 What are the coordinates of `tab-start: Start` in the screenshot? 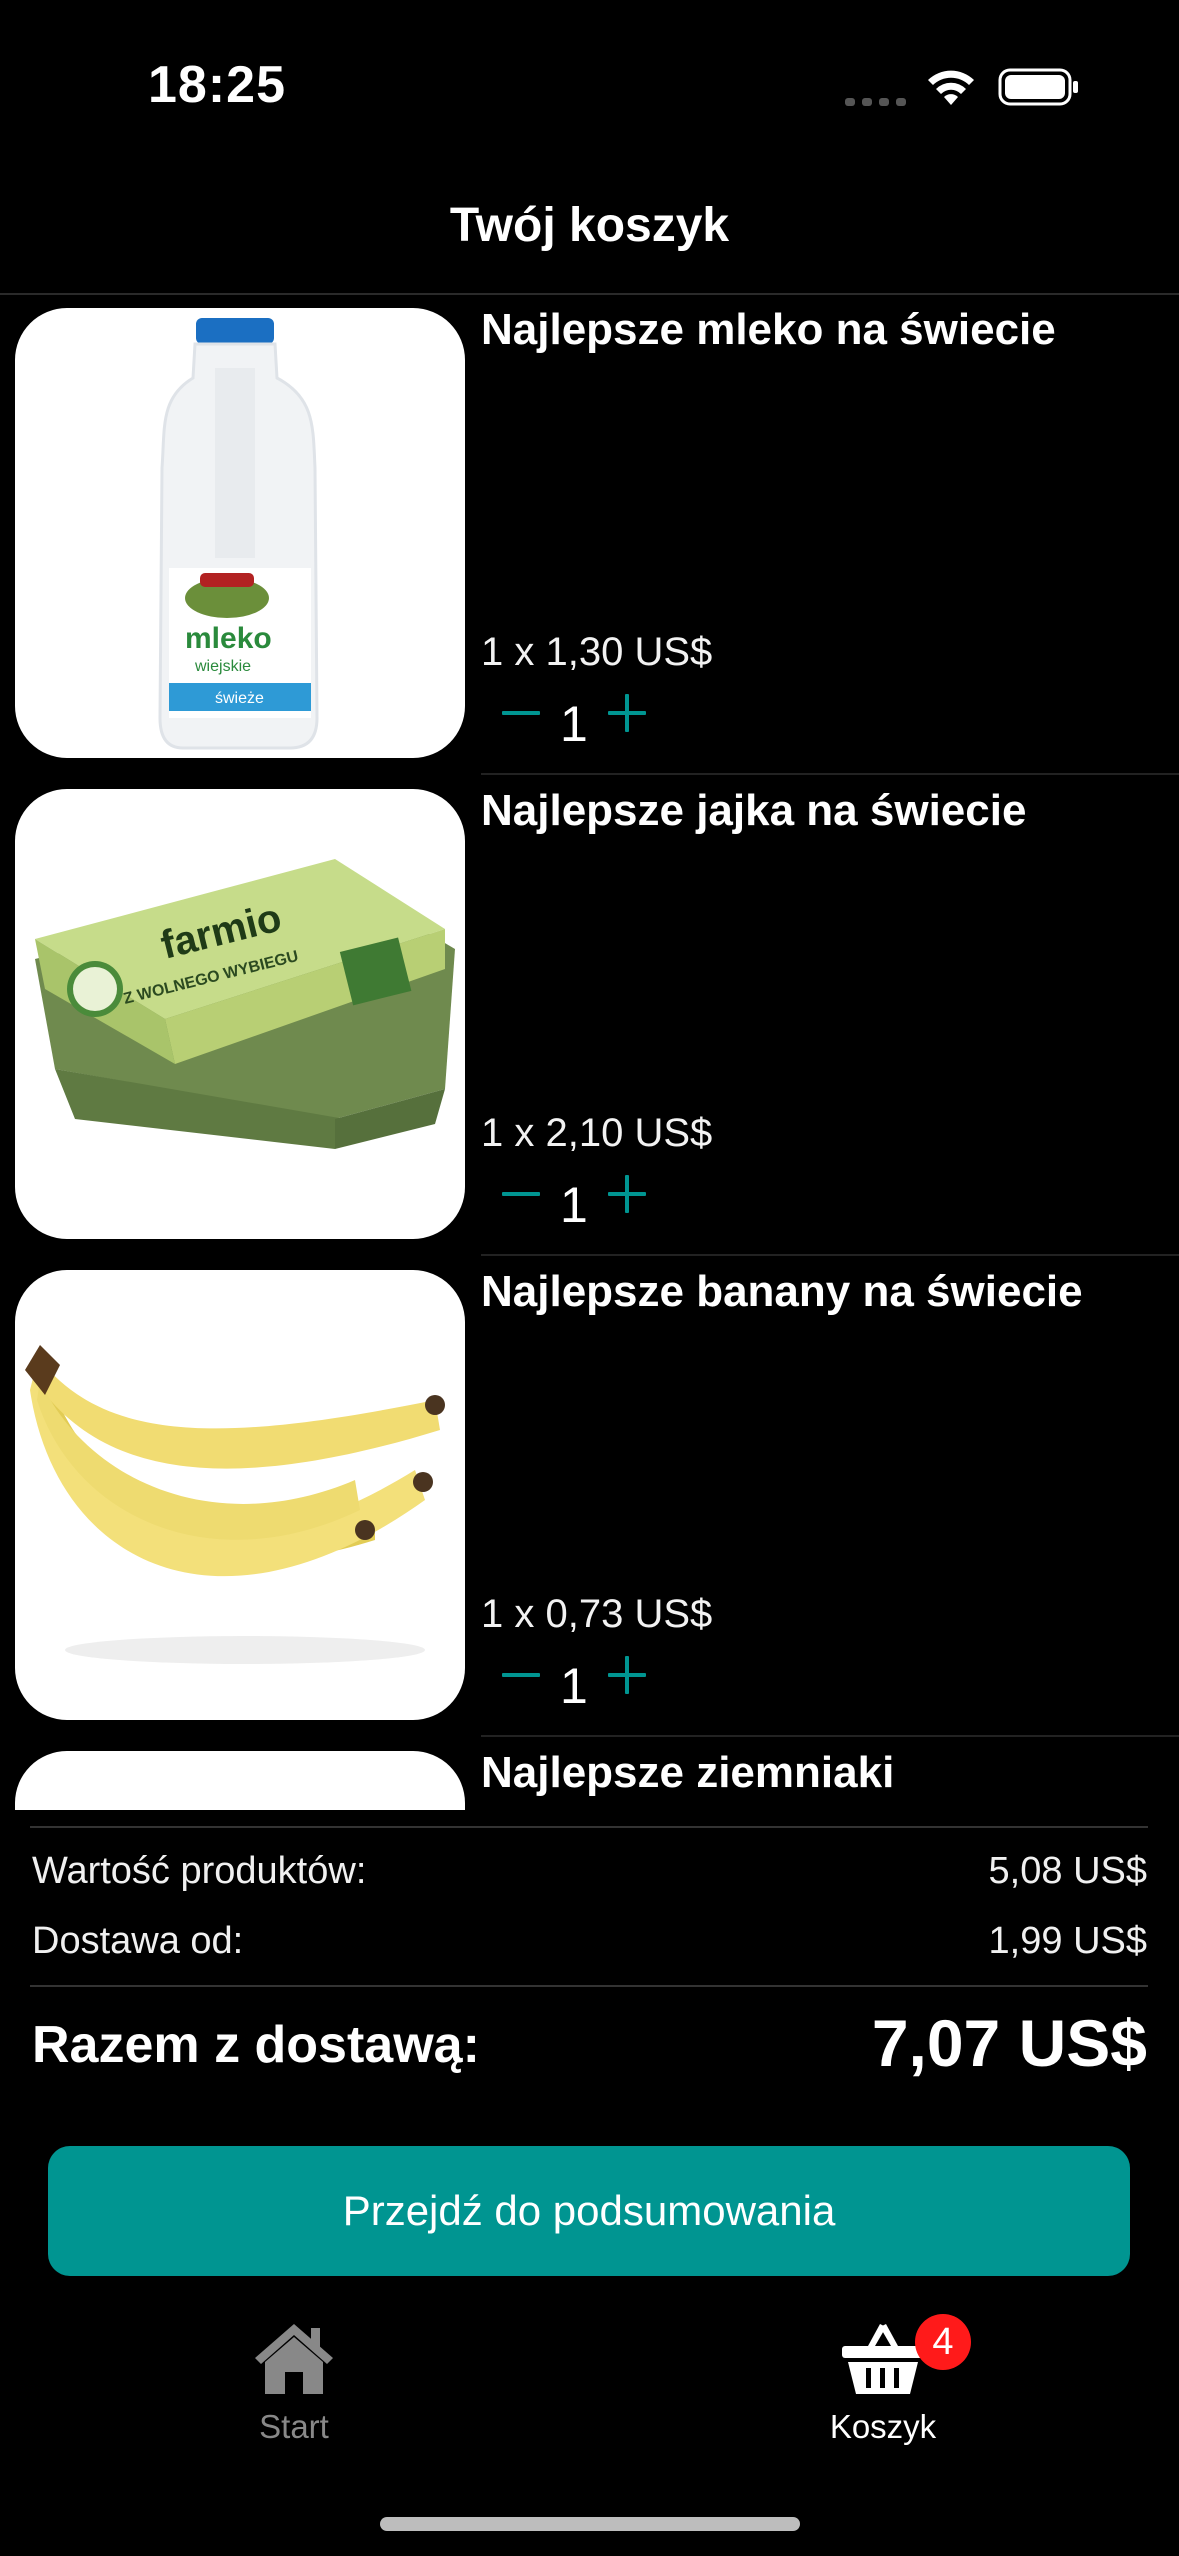 It's located at (294, 2382).